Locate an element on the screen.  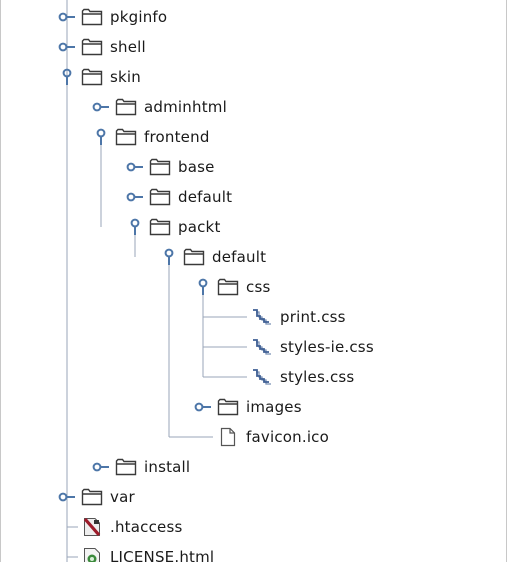
tree-row: pkginfo is located at coordinates (111, 17).